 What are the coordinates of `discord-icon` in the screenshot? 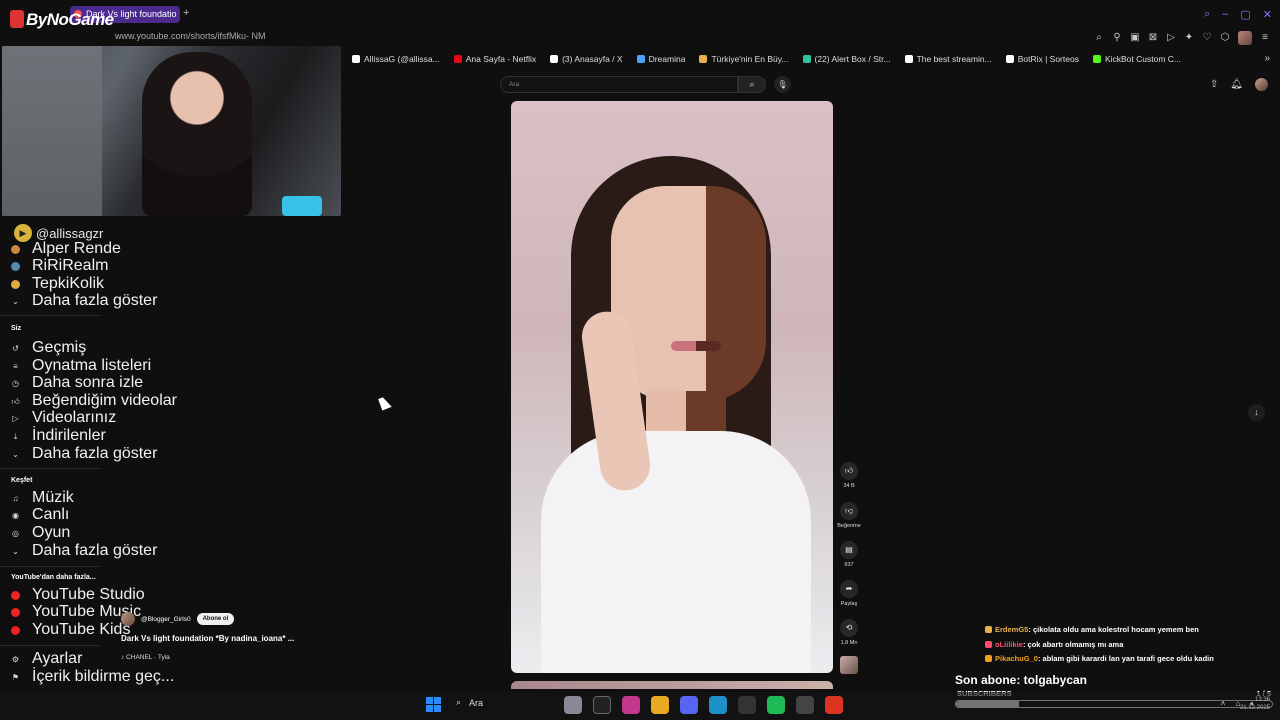 It's located at (689, 705).